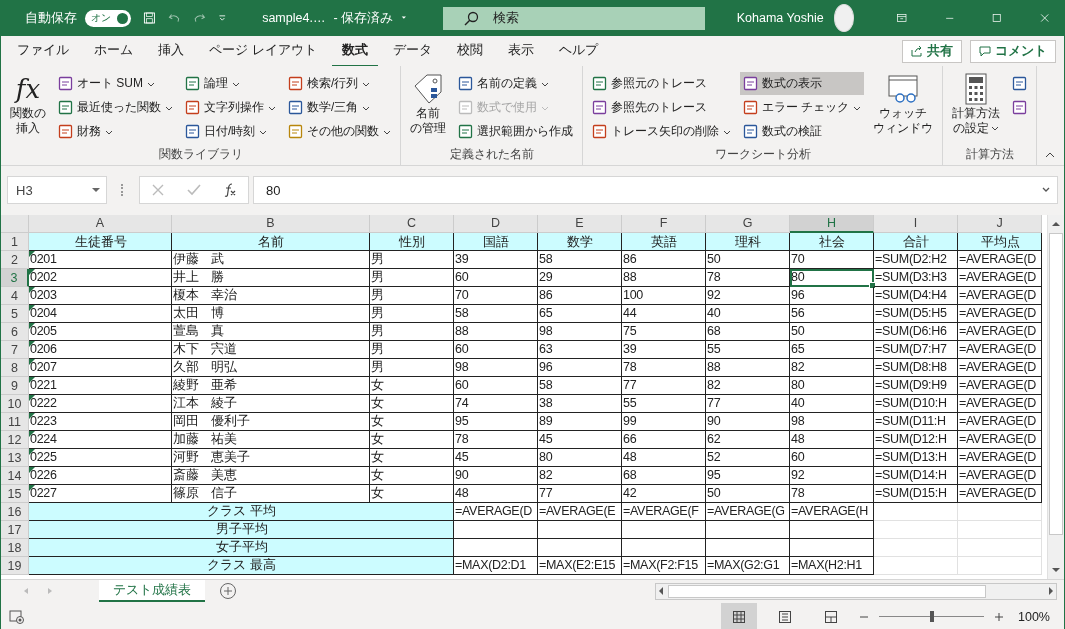  What do you see at coordinates (580, 512) in the screenshot?
I see `table-cell: =AVERAGE(E` at bounding box center [580, 512].